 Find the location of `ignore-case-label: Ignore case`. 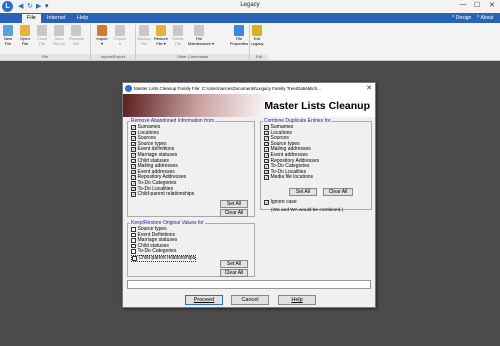

ignore-case-label: Ignore case is located at coordinates (283, 202).